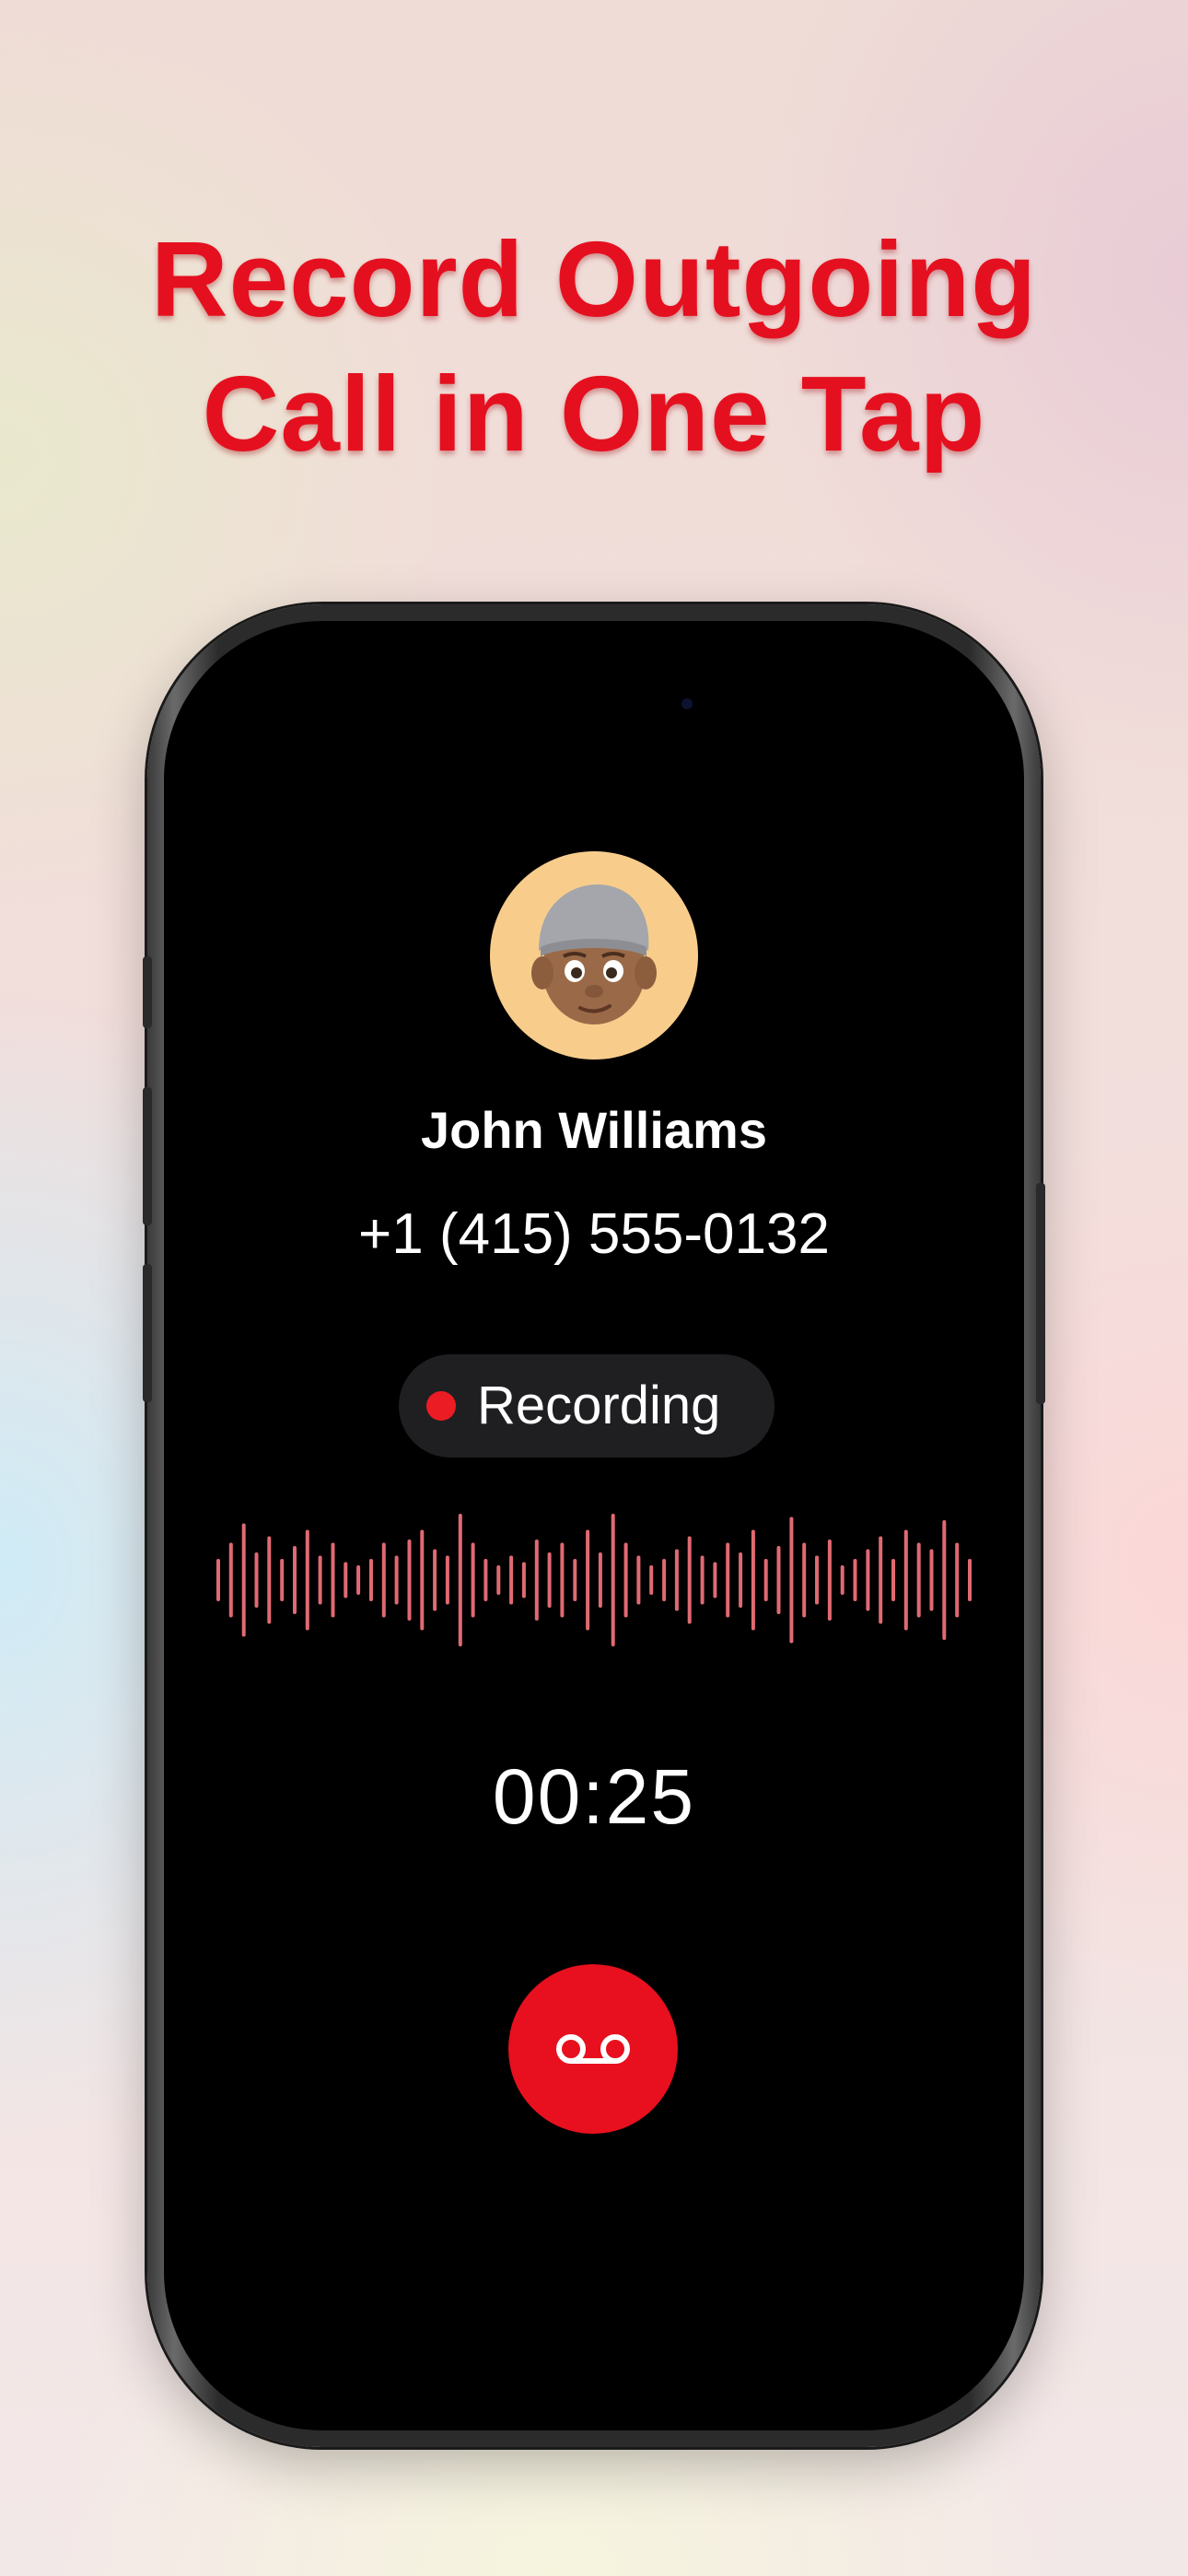 The image size is (1188, 2576). Describe the element at coordinates (599, 1405) in the screenshot. I see `recording-status-label: Recording` at that location.